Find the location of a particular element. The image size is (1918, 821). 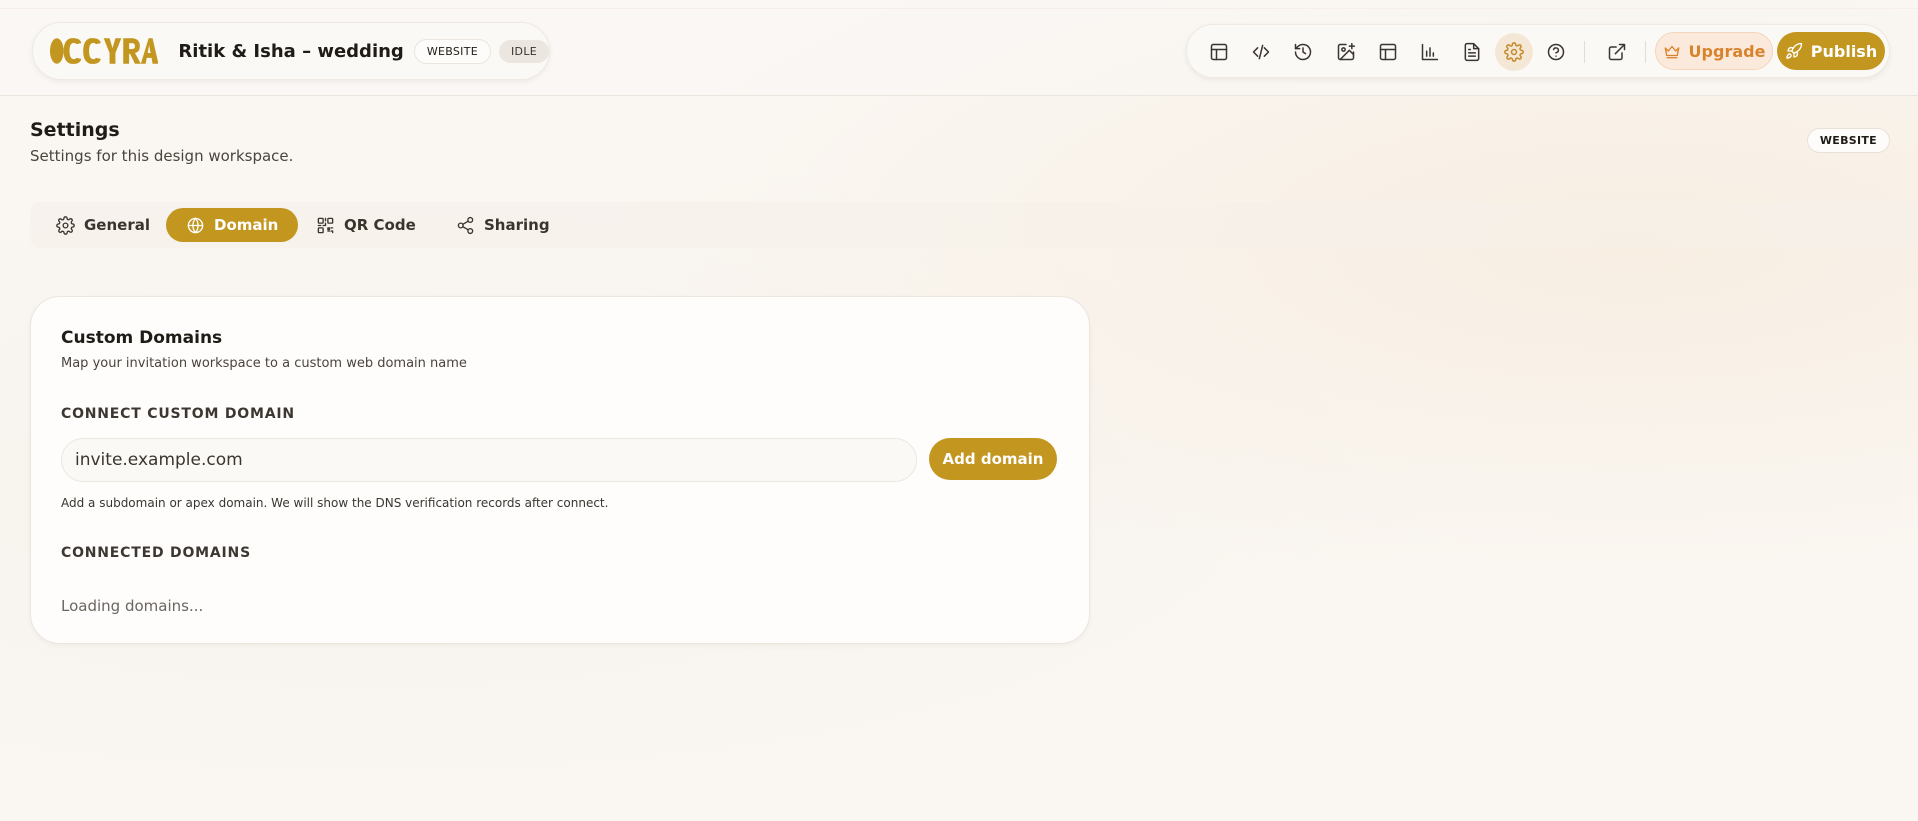

editor-toolbar: Upgrade Publish is located at coordinates (1538, 51).